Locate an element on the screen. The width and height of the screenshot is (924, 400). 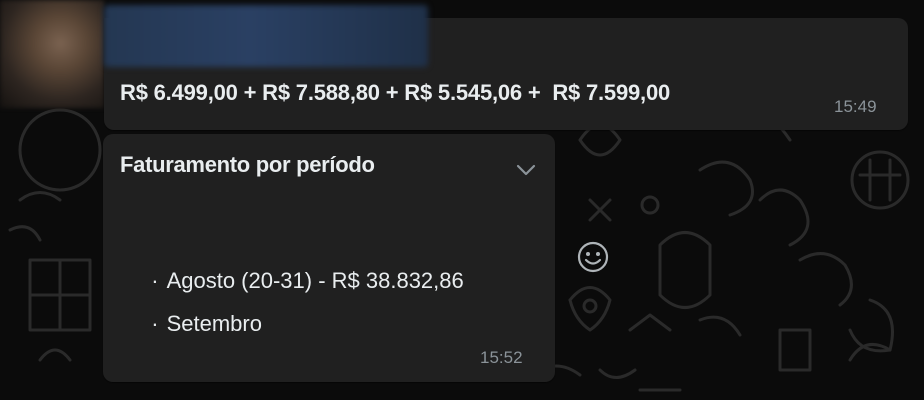
avatar is located at coordinates (52, 54).